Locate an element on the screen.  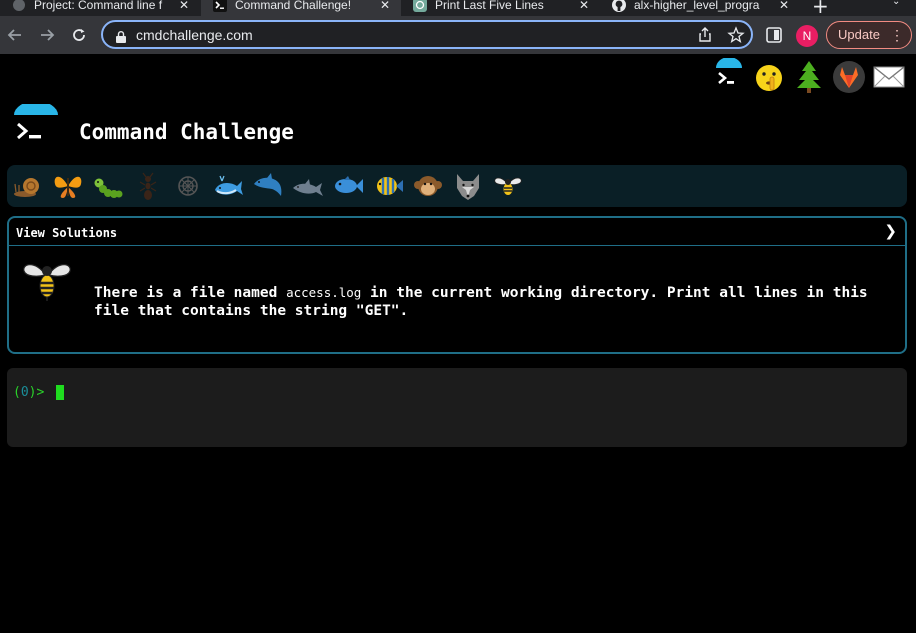
snail-level-icon is located at coordinates (28, 186).